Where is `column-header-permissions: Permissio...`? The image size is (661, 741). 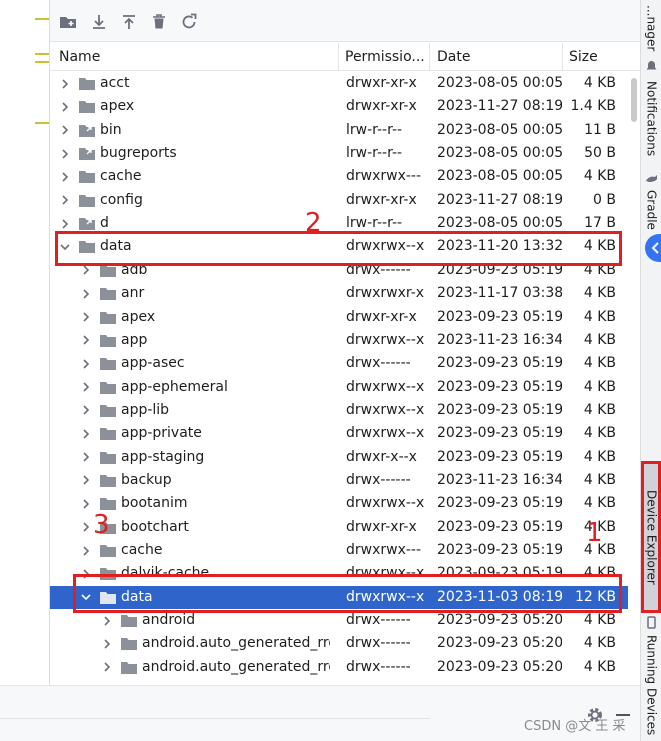
column-header-permissions: Permissio... is located at coordinates (386, 57).